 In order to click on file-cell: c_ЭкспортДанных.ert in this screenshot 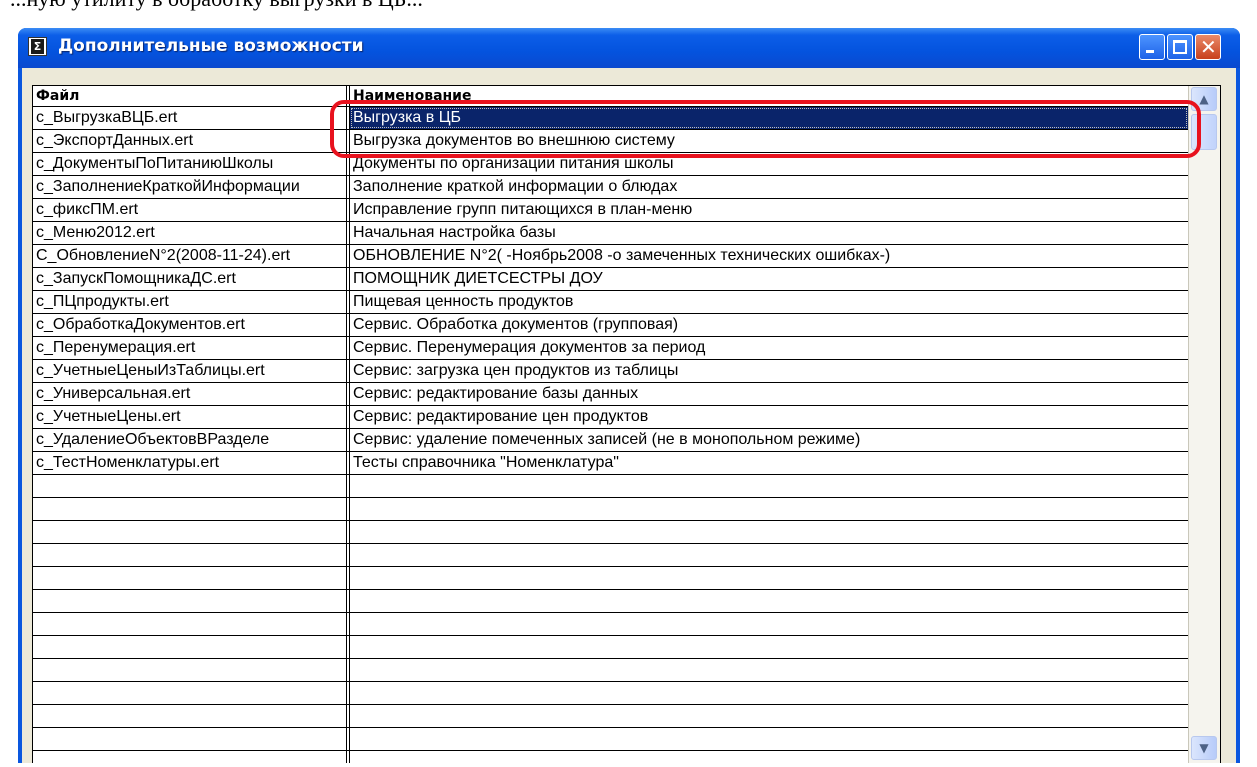, I will do `click(189, 141)`.